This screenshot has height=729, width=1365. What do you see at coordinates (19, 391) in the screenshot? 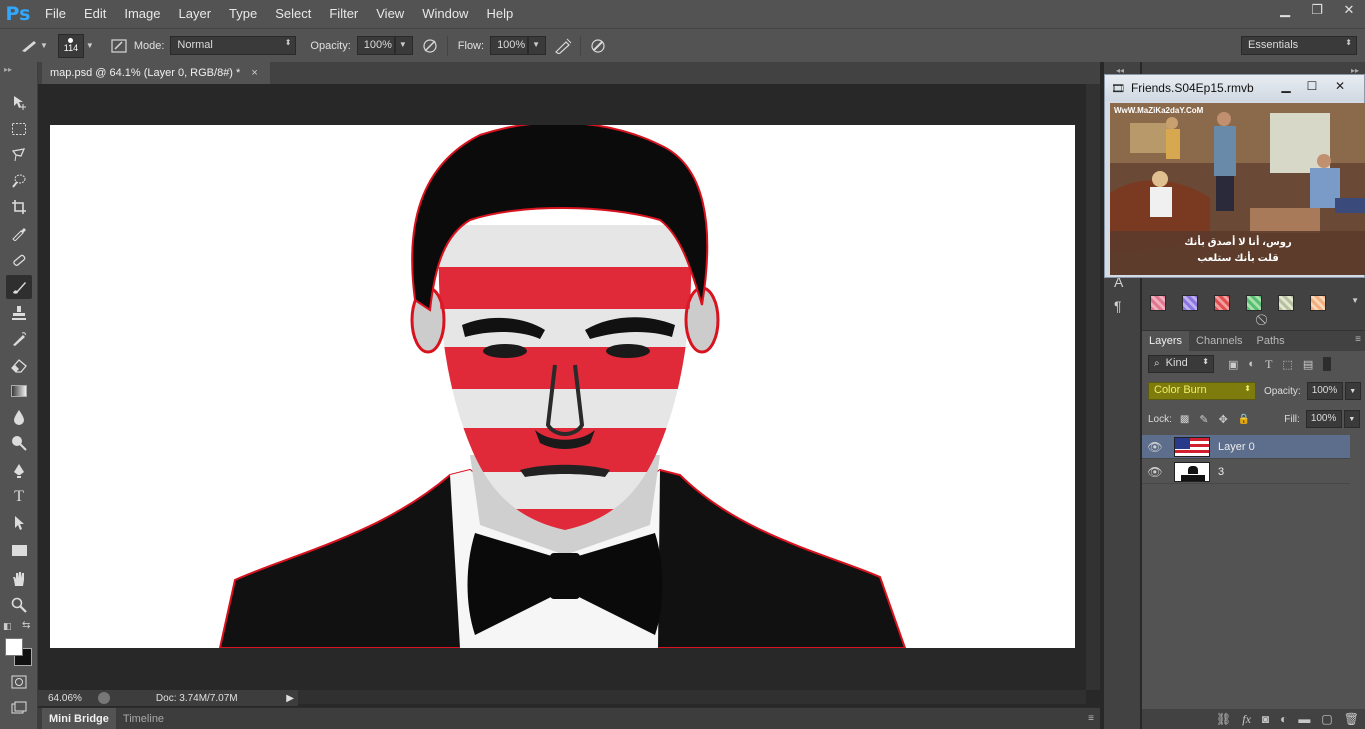
I see `gradient-tool-icon` at bounding box center [19, 391].